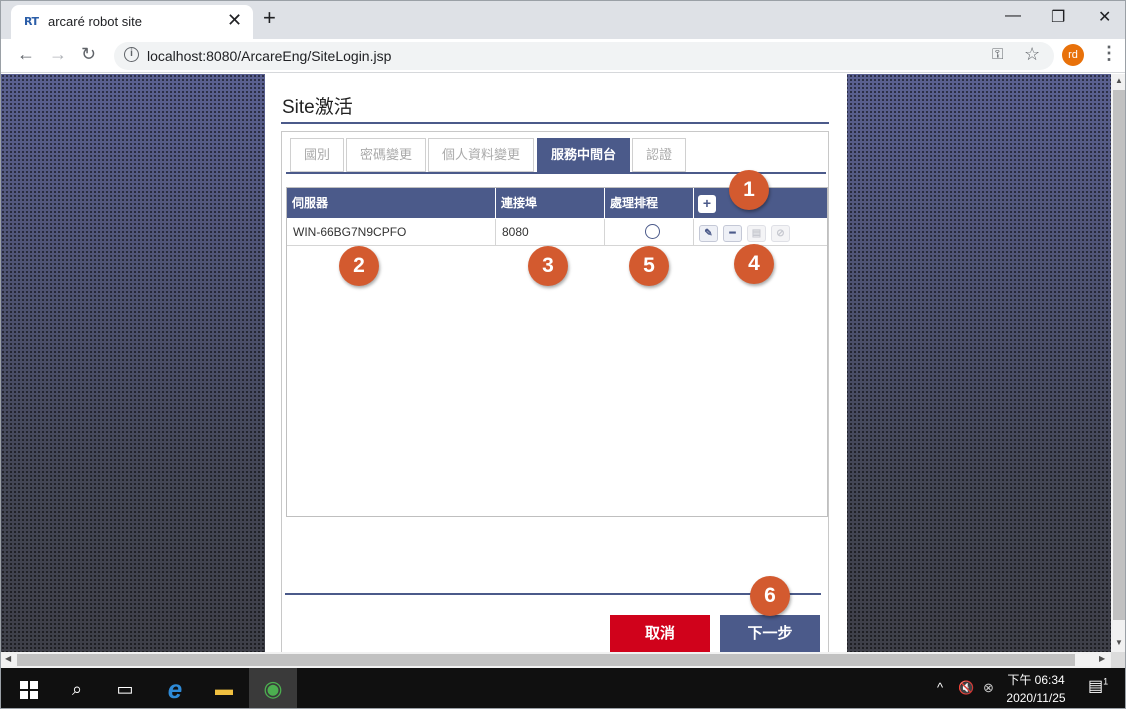 This screenshot has height=709, width=1126. I want to click on horizontal-scrollbar: ◀ ▶, so click(556, 660).